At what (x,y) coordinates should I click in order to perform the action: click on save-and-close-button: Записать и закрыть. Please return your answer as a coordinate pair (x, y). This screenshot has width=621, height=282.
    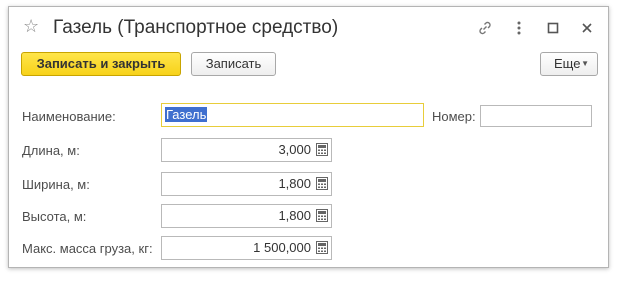
    Looking at the image, I should click on (101, 64).